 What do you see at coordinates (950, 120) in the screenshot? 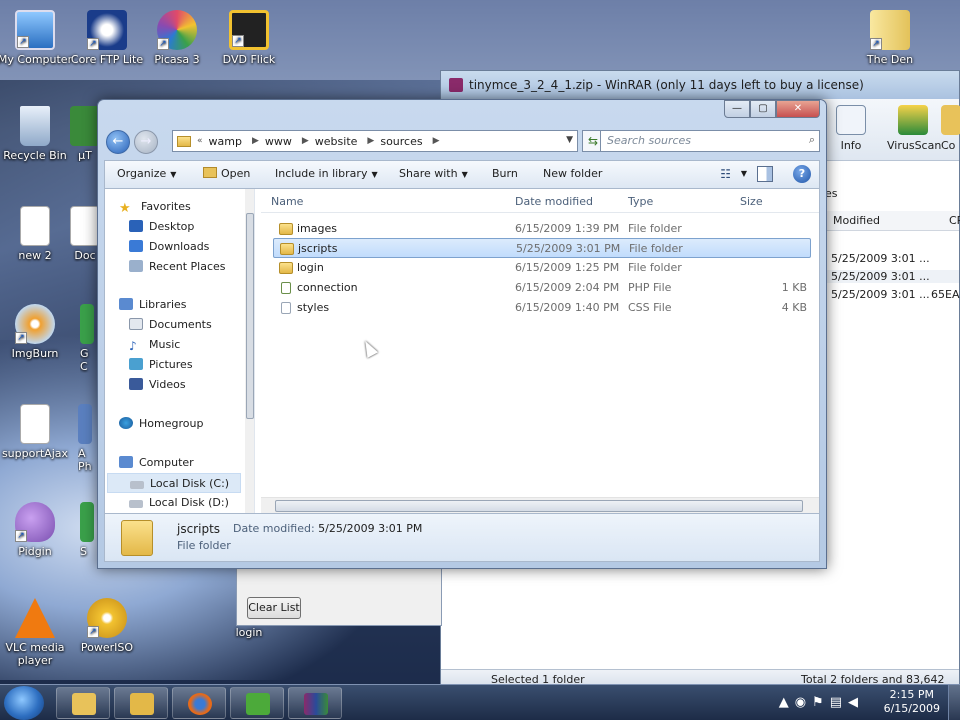
I see `comment-icon` at bounding box center [950, 120].